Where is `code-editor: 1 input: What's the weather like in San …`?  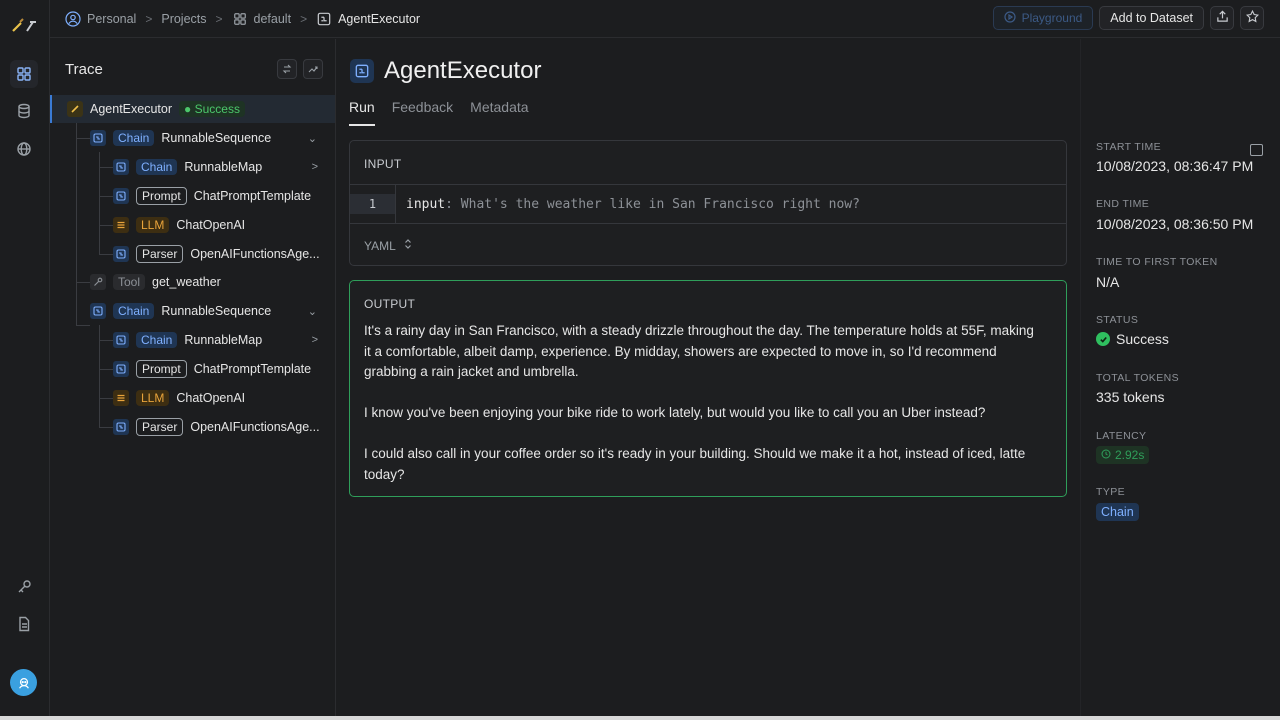 code-editor: 1 input: What's the weather like in San … is located at coordinates (708, 204).